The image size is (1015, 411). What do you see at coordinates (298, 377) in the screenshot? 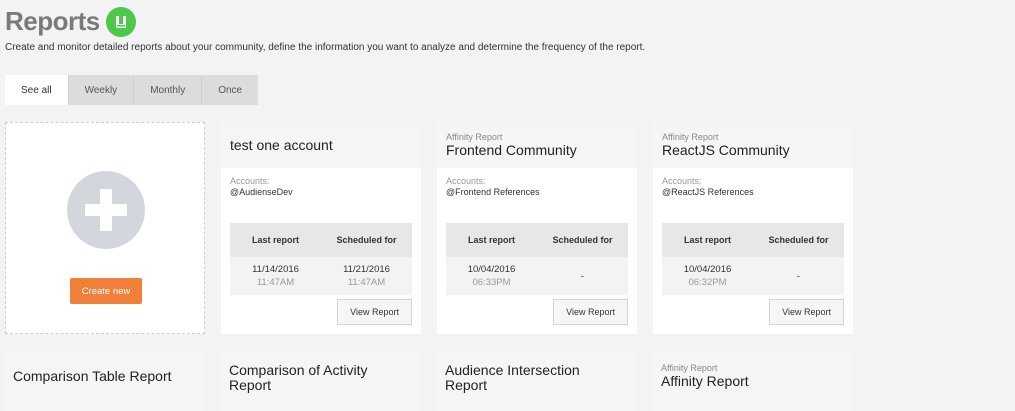
I see `report-name: Comparison of Activity Report` at bounding box center [298, 377].